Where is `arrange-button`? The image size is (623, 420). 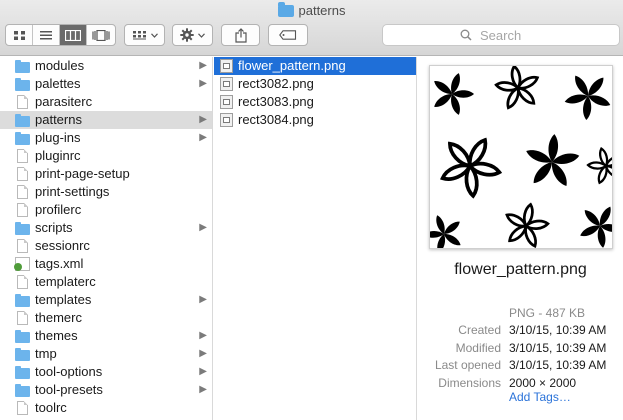
arrange-button is located at coordinates (144, 35).